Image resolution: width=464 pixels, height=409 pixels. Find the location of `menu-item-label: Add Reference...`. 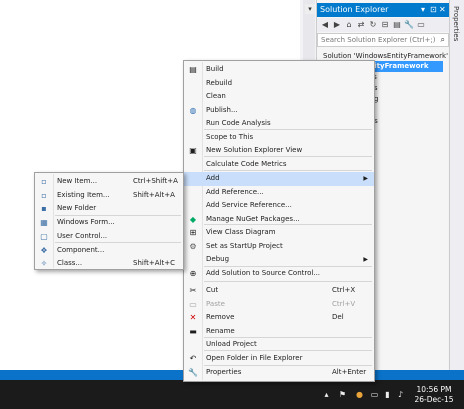

menu-item-label: Add Reference... is located at coordinates (235, 191).